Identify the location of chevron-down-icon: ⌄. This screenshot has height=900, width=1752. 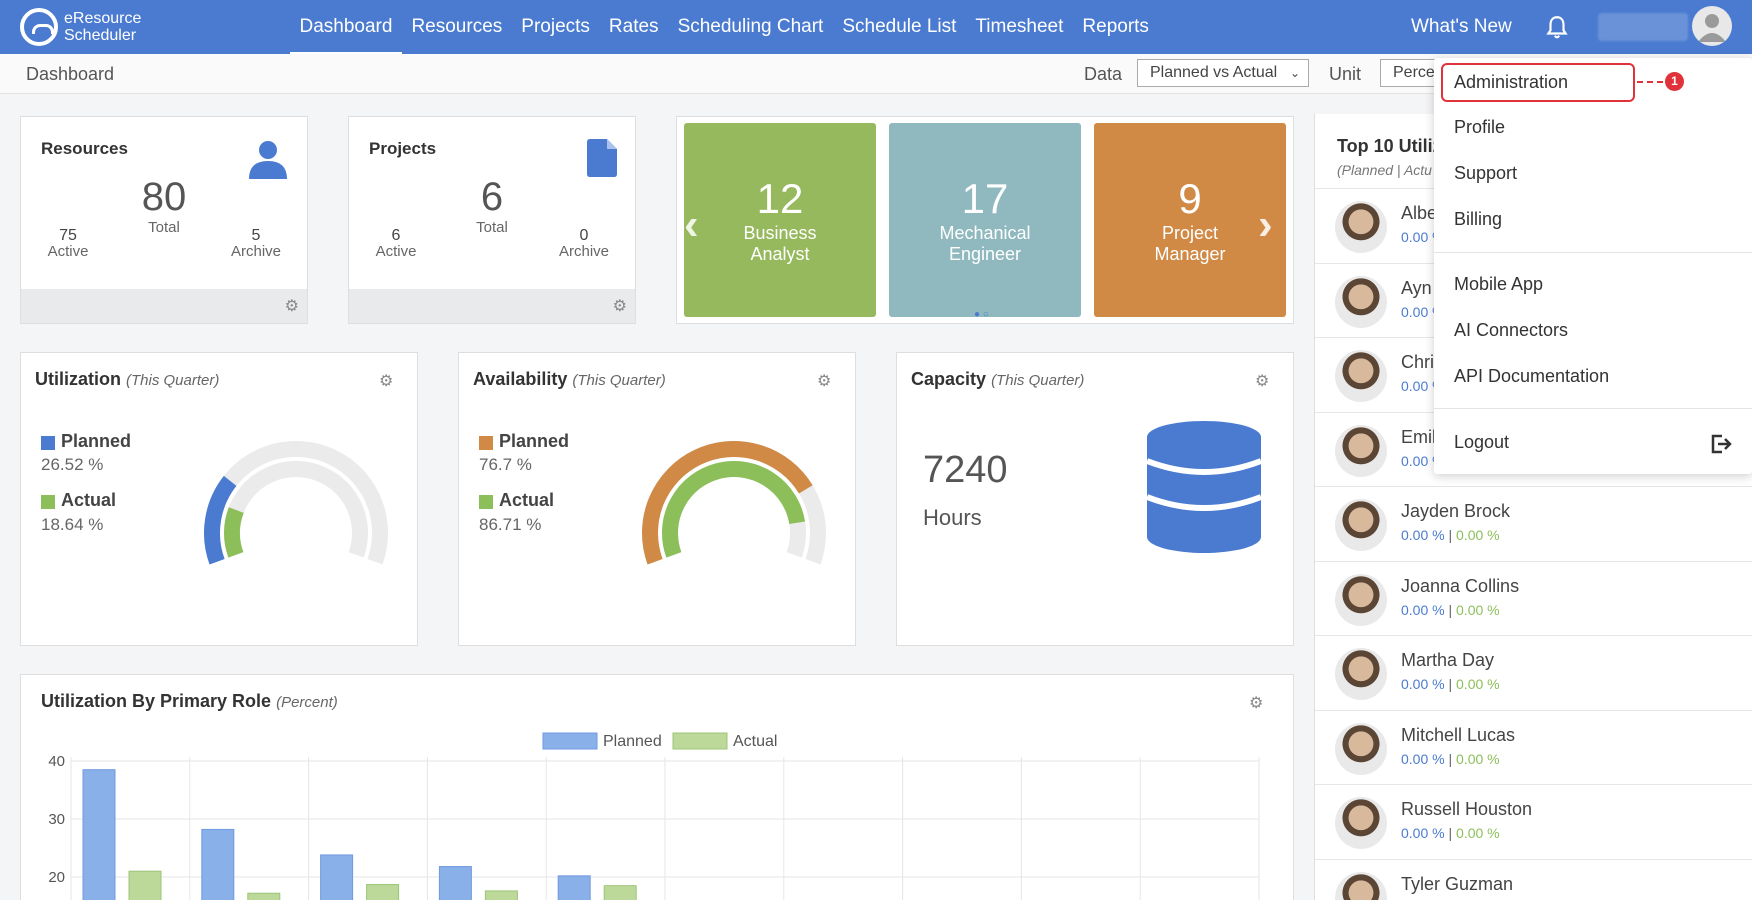
(1294, 73).